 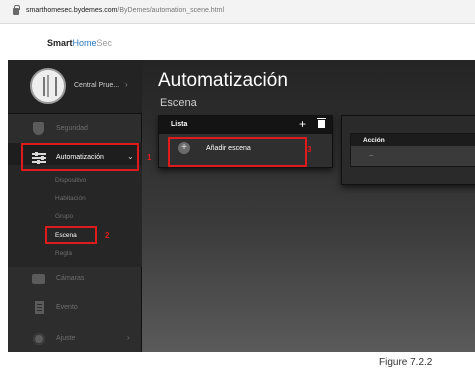 What do you see at coordinates (412, 150) in the screenshot?
I see `action-table: Acción --` at bounding box center [412, 150].